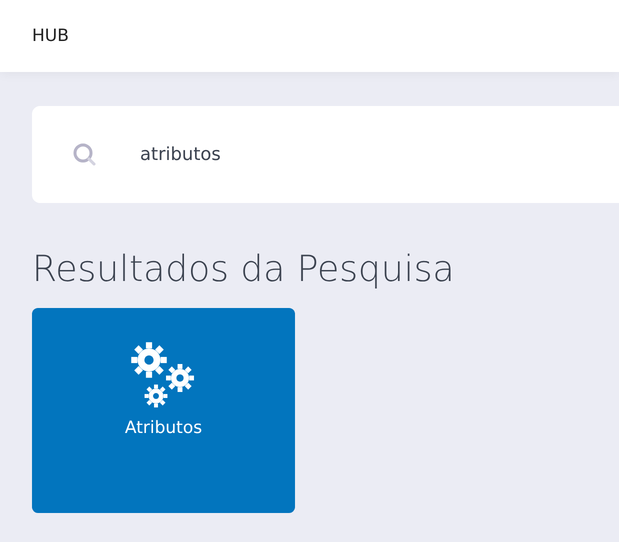  I want to click on gears-icon, so click(163, 375).